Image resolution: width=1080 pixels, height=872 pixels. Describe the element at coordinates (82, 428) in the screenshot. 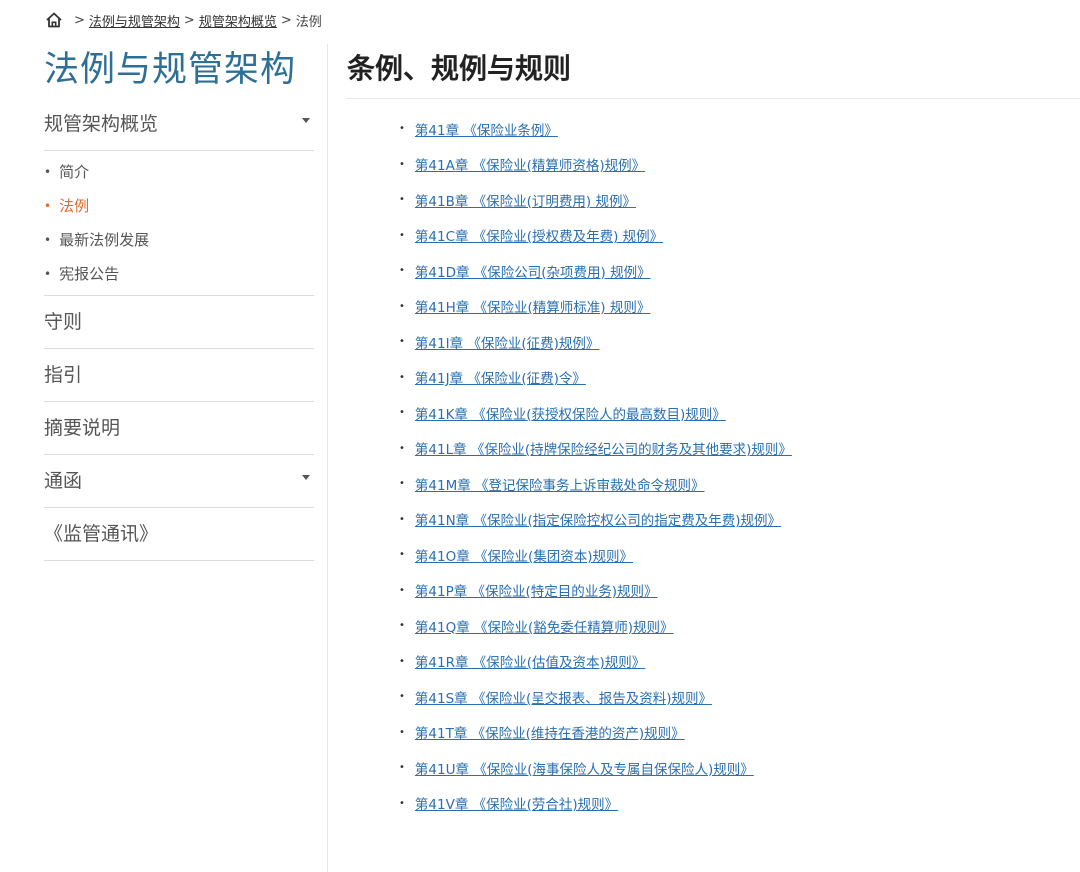

I see `sidebar-section-label: 摘要说明` at that location.